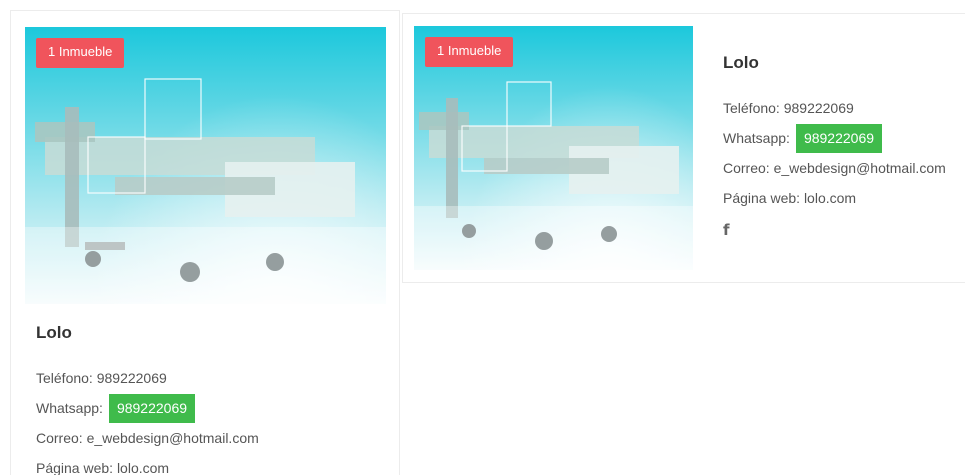 The width and height of the screenshot is (965, 475). What do you see at coordinates (553, 148) in the screenshot?
I see `agent-photo: 1 Inmueble` at bounding box center [553, 148].